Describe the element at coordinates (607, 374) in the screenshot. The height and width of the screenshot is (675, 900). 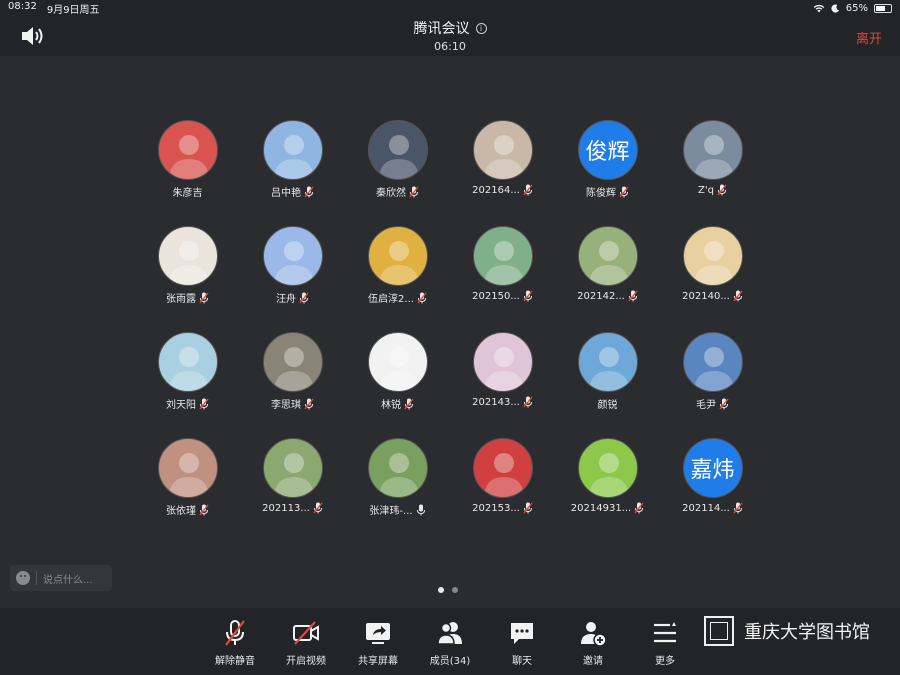
I see `participant-tile: 颜锐` at that location.